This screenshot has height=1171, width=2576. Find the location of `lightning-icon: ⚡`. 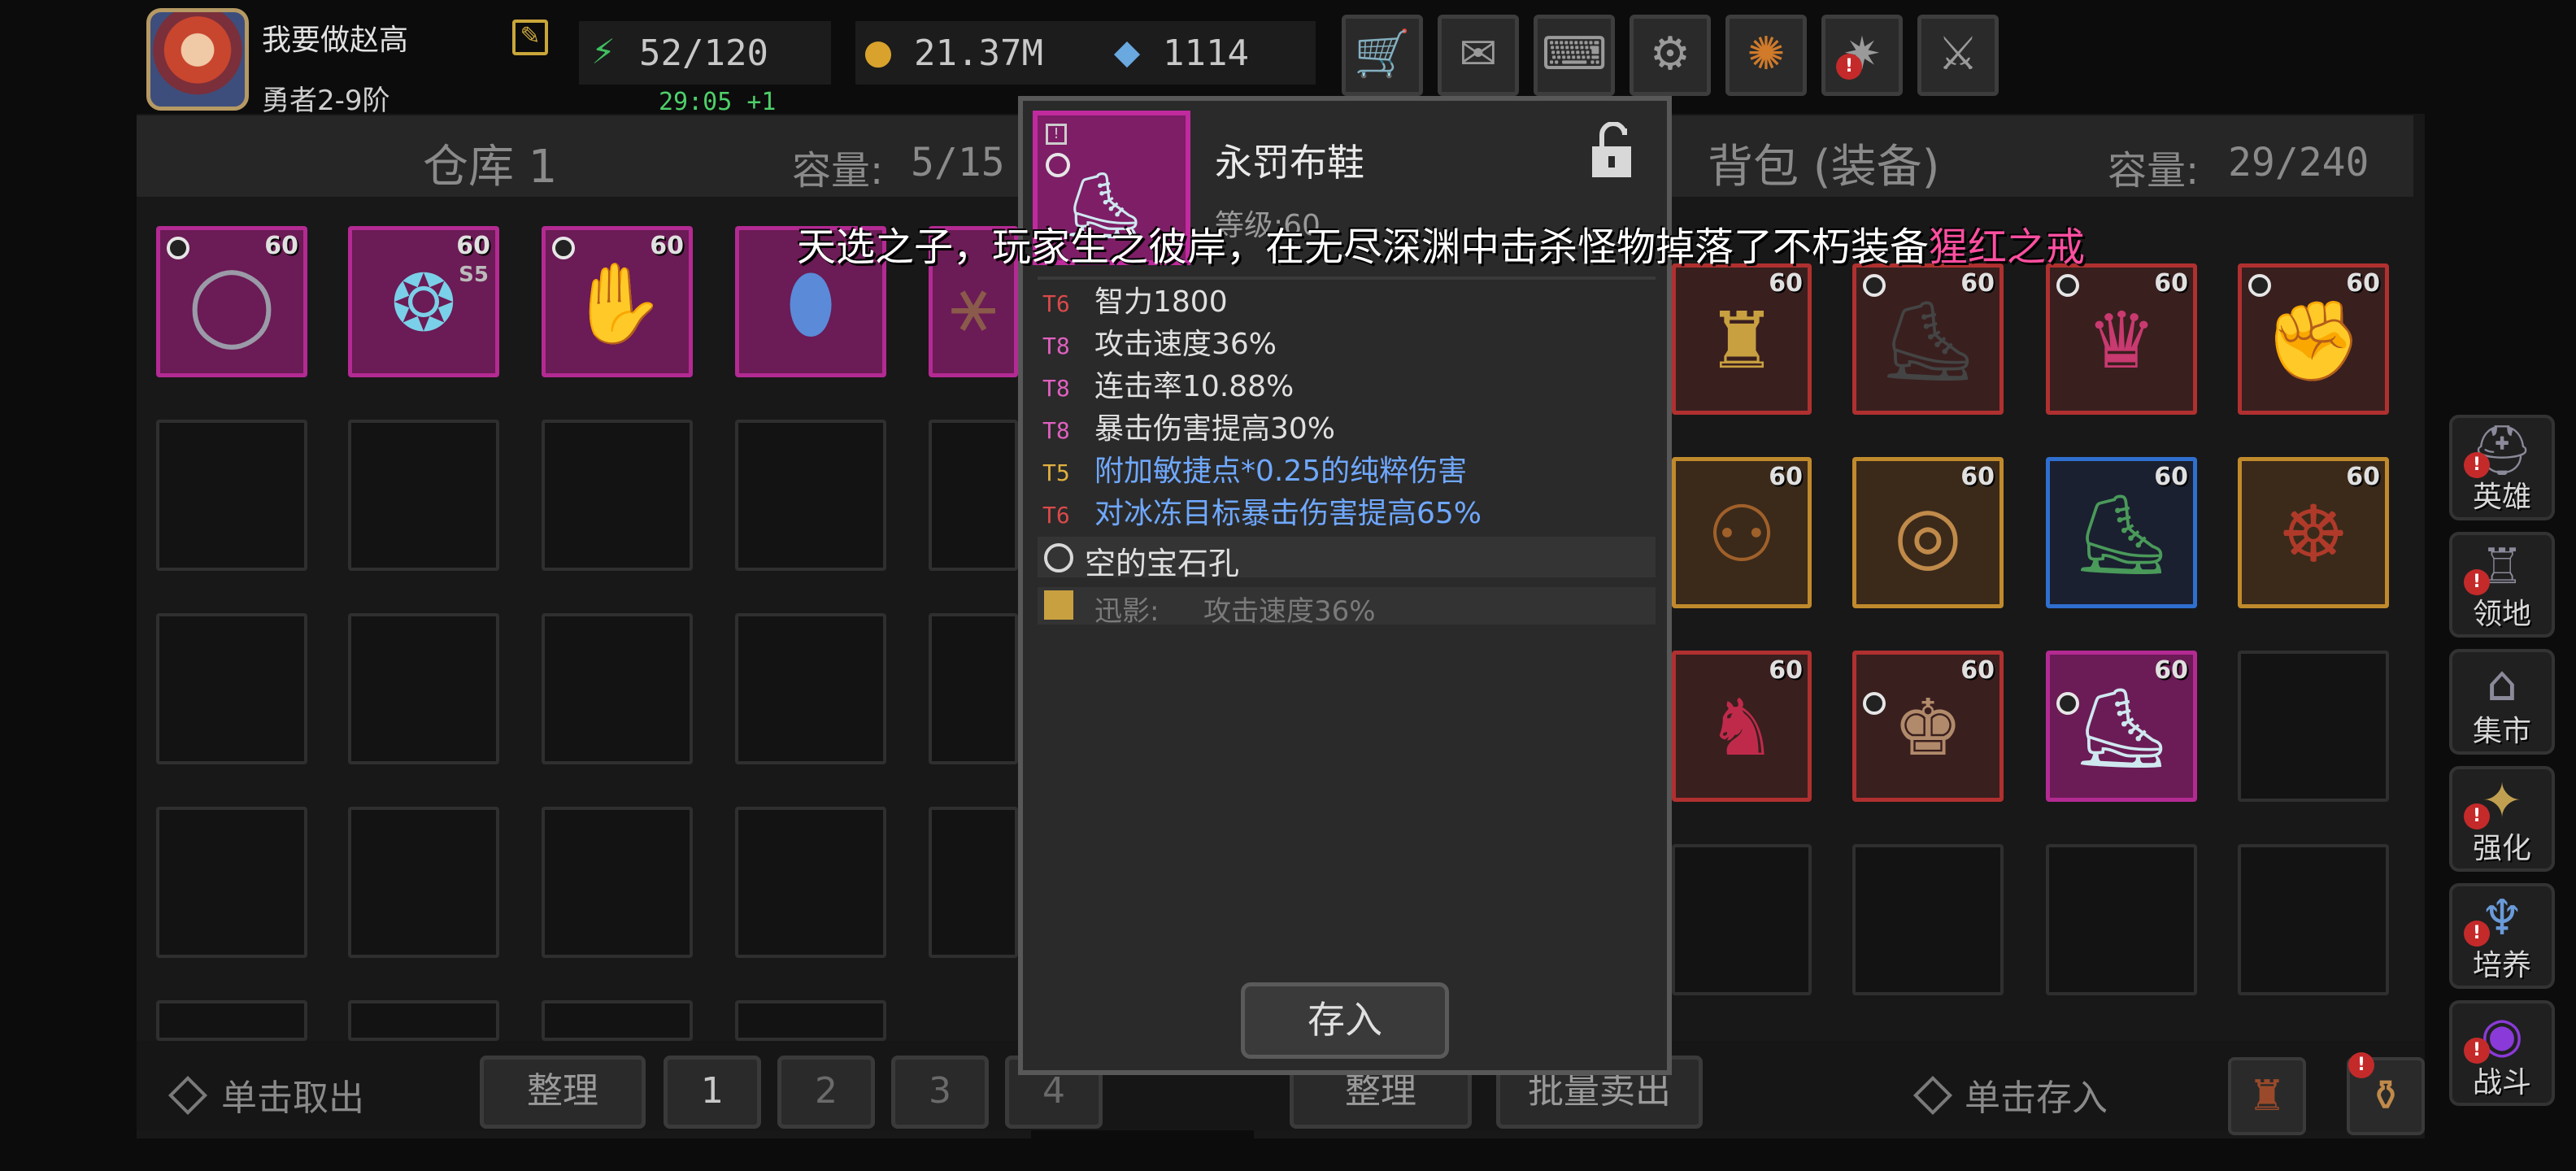

lightning-icon: ⚡ is located at coordinates (604, 52).